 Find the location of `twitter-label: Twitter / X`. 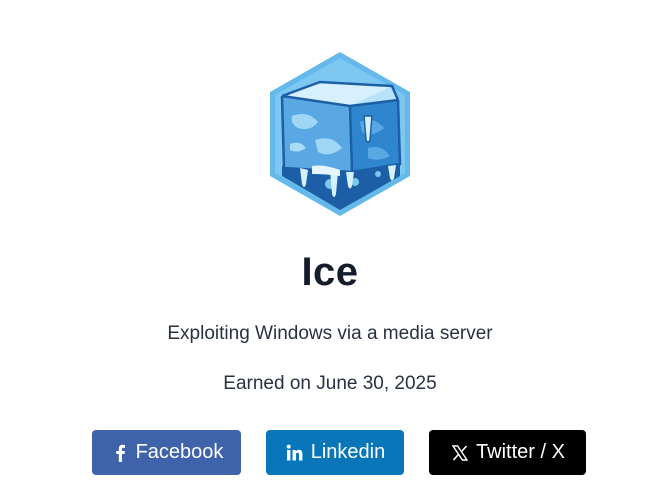

twitter-label: Twitter / X is located at coordinates (520, 452).